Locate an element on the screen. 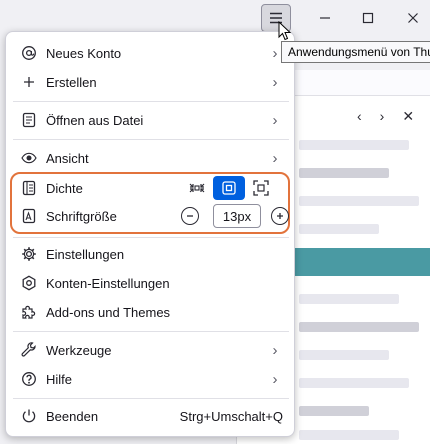 Image resolution: width=430 pixels, height=444 pixels. menu-label: Werkzeuge is located at coordinates (79, 350).